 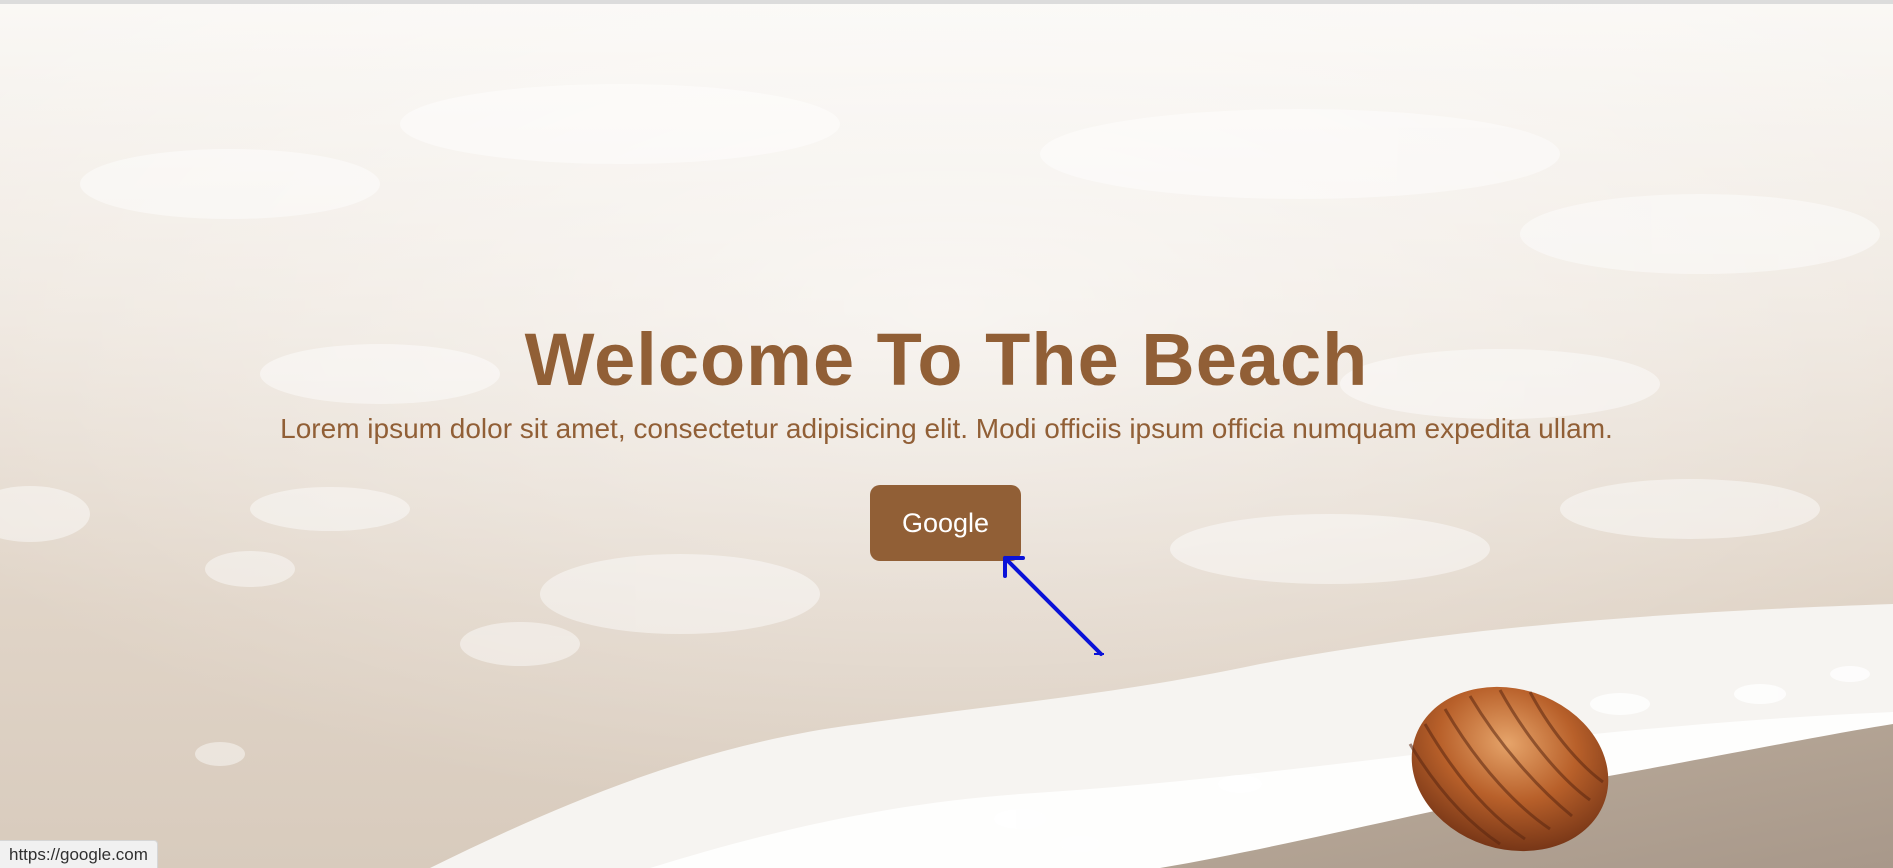 What do you see at coordinates (945, 523) in the screenshot?
I see `google-button: Google` at bounding box center [945, 523].